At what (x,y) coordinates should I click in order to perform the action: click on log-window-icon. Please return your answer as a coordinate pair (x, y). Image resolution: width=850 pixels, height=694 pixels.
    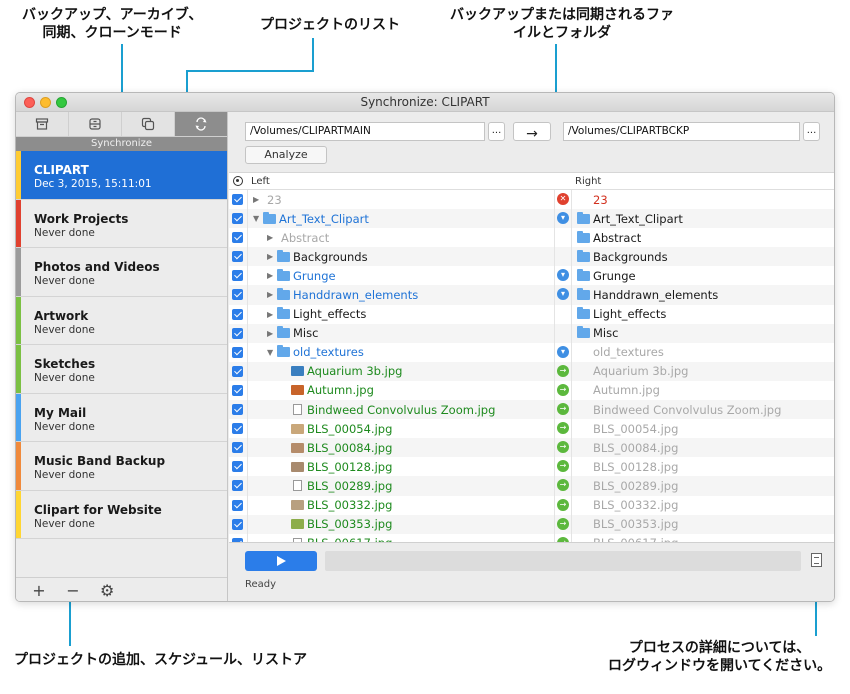
    Looking at the image, I should click on (816, 560).